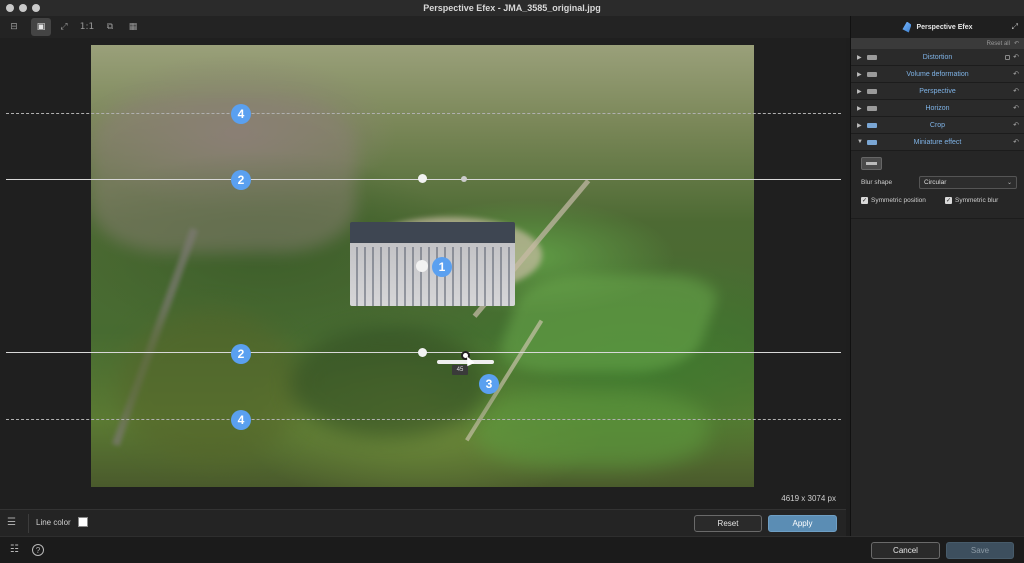  I want to click on view-toolbar: ⊟ ▣ ⤢ 1:1 ⧉ ▦, so click(425, 27).